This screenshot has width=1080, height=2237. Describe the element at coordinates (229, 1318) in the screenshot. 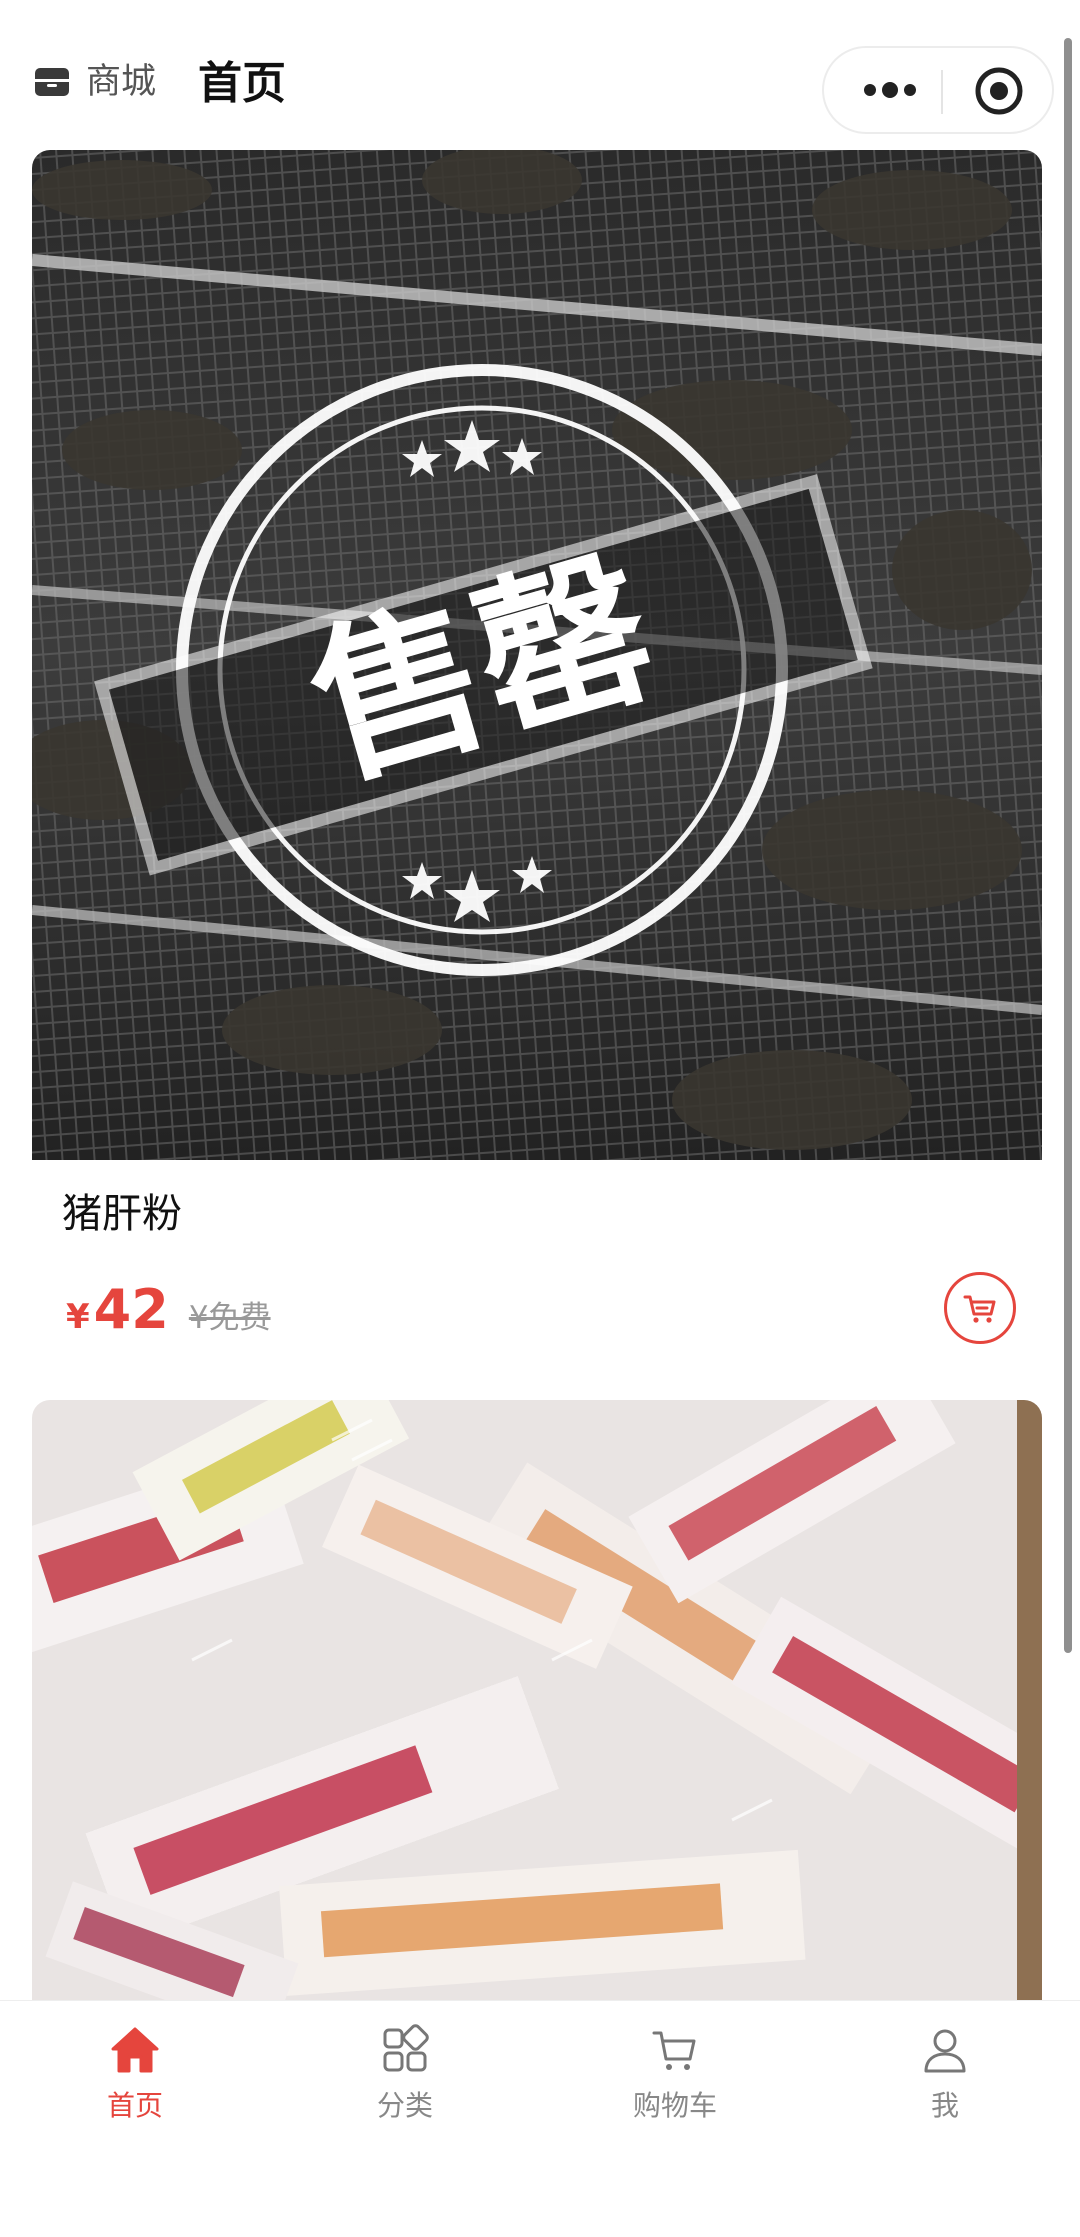

I see `original-price: ¥免费` at that location.